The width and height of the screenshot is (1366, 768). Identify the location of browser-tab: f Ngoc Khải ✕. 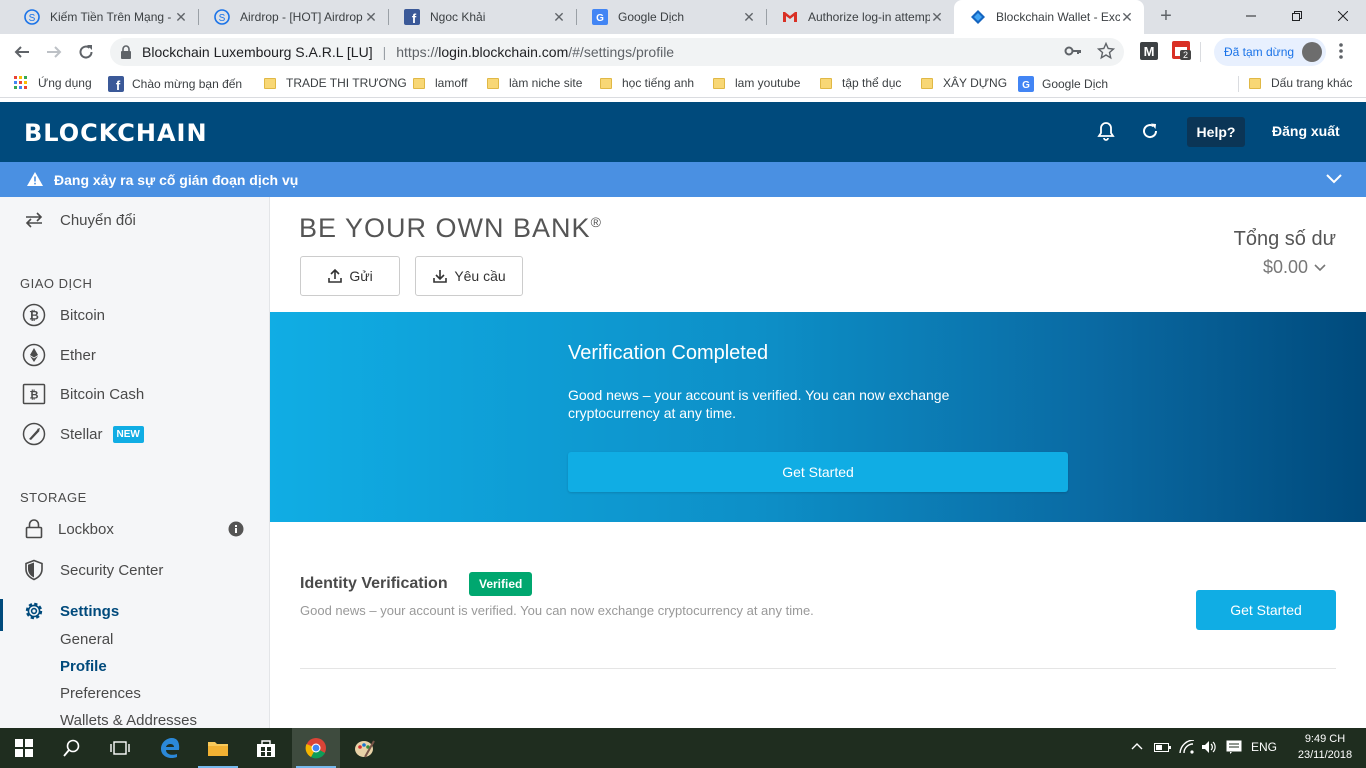
(482, 17).